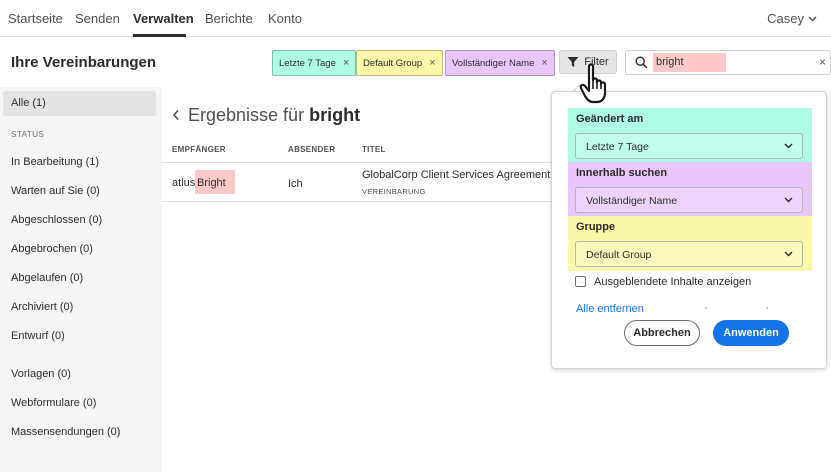 The height and width of the screenshot is (472, 831). What do you see at coordinates (580, 281) in the screenshot?
I see `show-hidden-checkbox` at bounding box center [580, 281].